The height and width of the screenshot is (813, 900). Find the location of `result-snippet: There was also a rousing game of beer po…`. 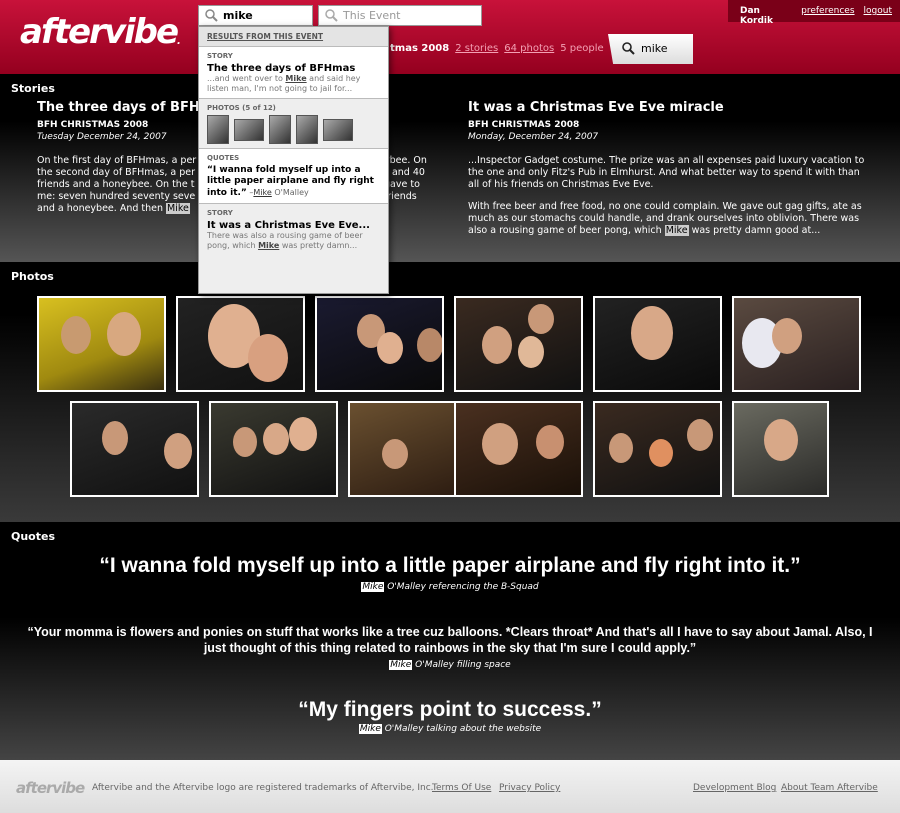

result-snippet: There was also a rousing game of beer po… is located at coordinates (285, 240).